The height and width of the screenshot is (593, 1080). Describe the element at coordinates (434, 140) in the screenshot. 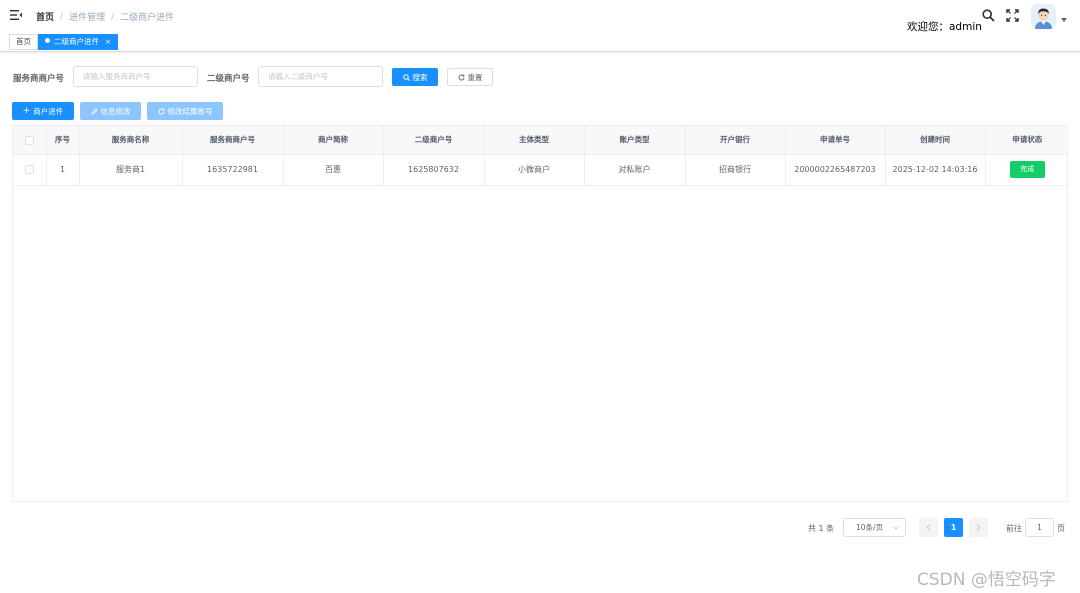

I see `column-header: 二级商户号` at that location.